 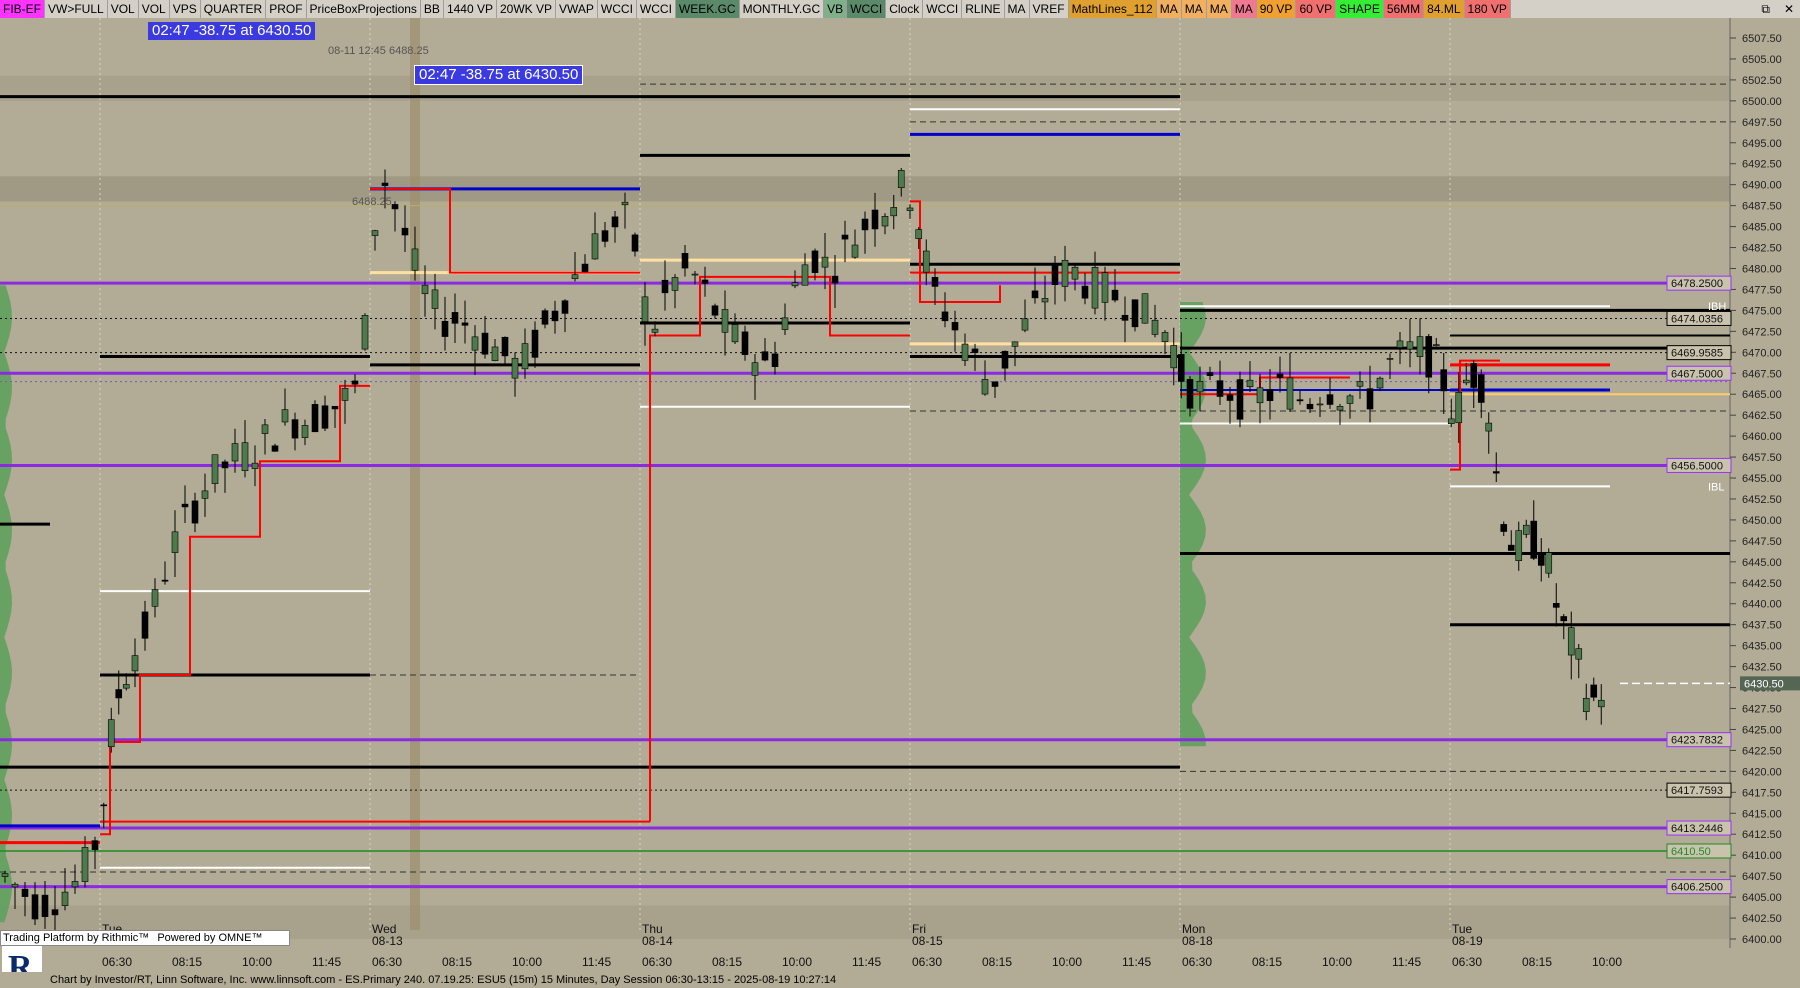 What do you see at coordinates (1762, 269) in the screenshot?
I see `y-tick-label: 6480.00` at bounding box center [1762, 269].